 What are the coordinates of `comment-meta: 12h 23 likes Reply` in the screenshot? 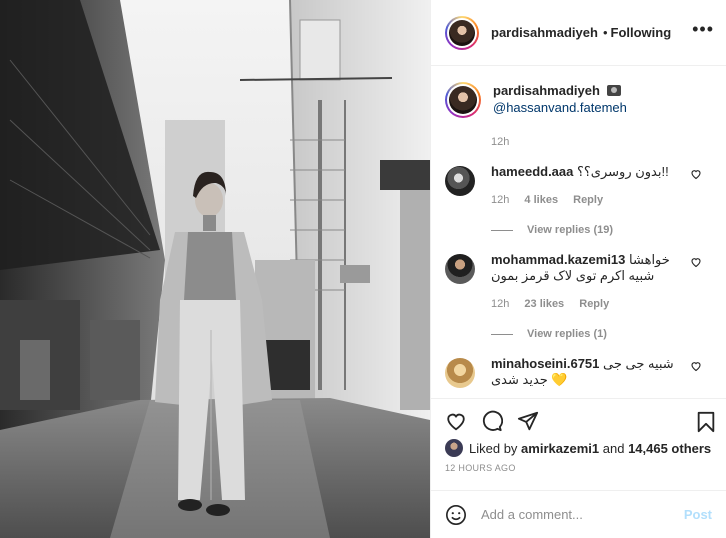 It's located at (591, 304).